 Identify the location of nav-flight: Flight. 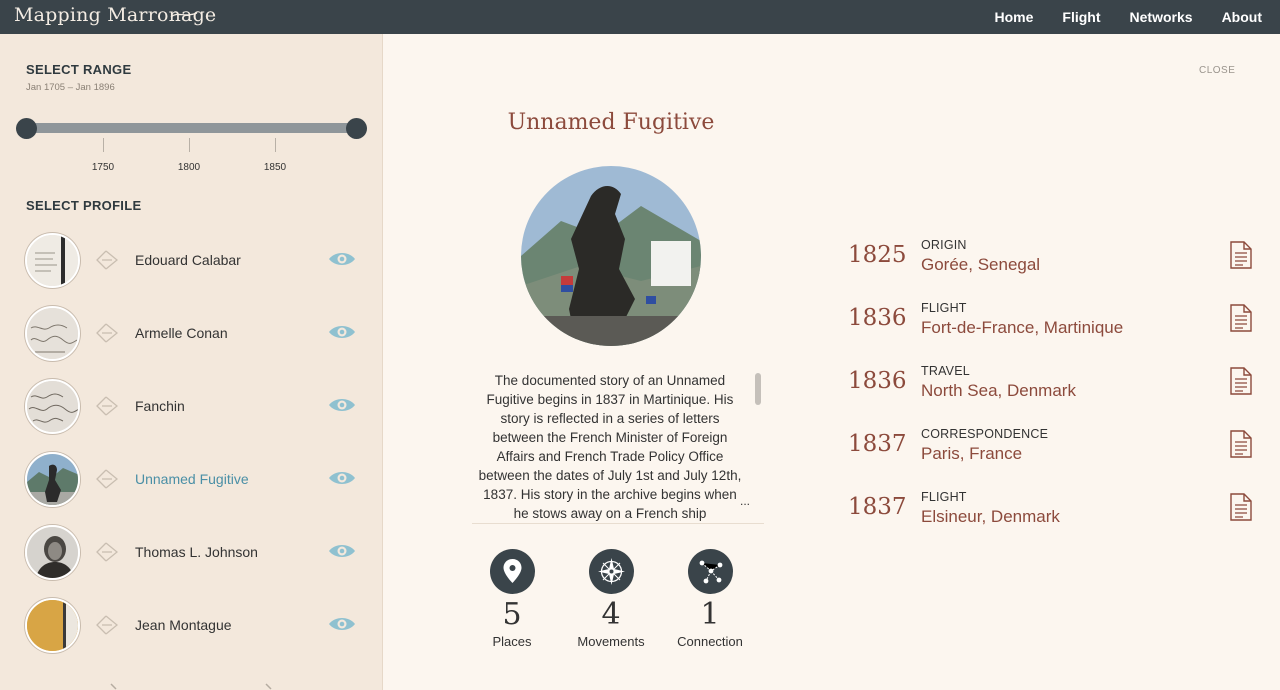
(1081, 17).